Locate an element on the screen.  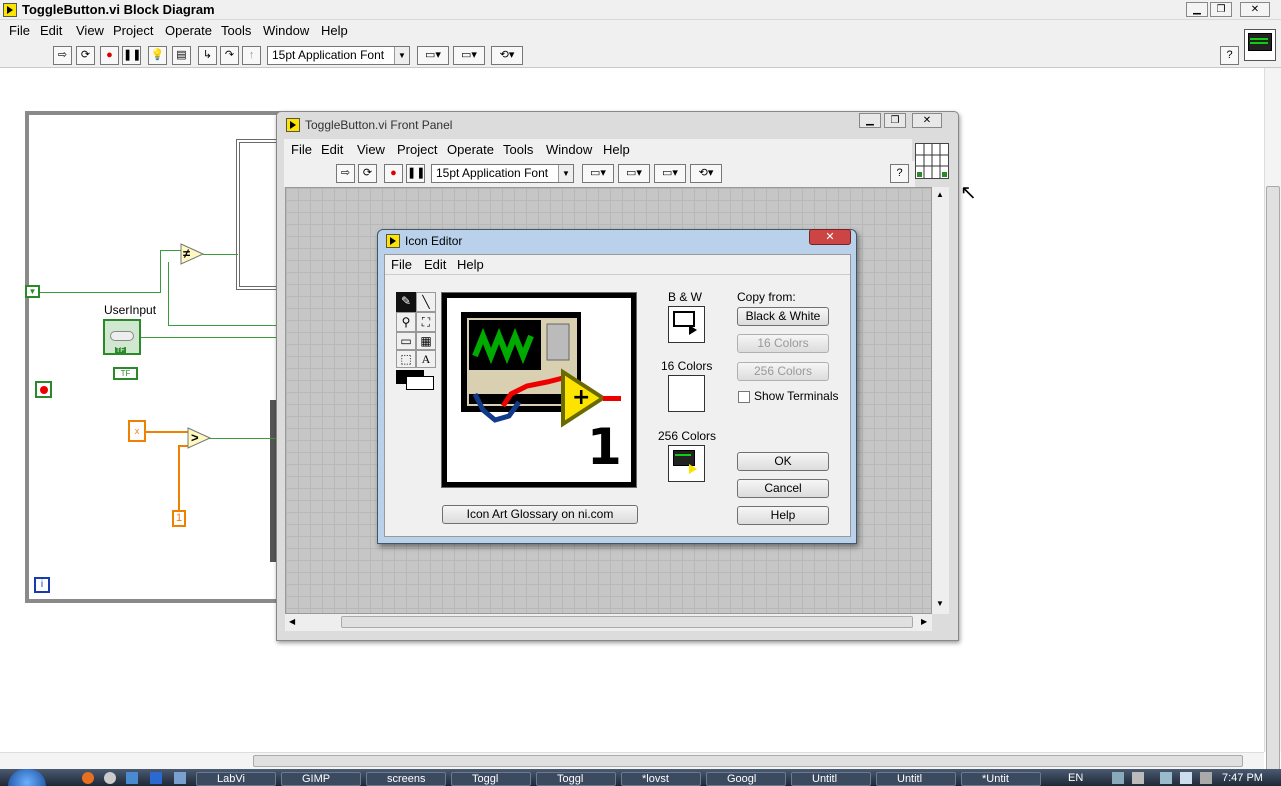
volume-icon is located at coordinates (1206, 778).